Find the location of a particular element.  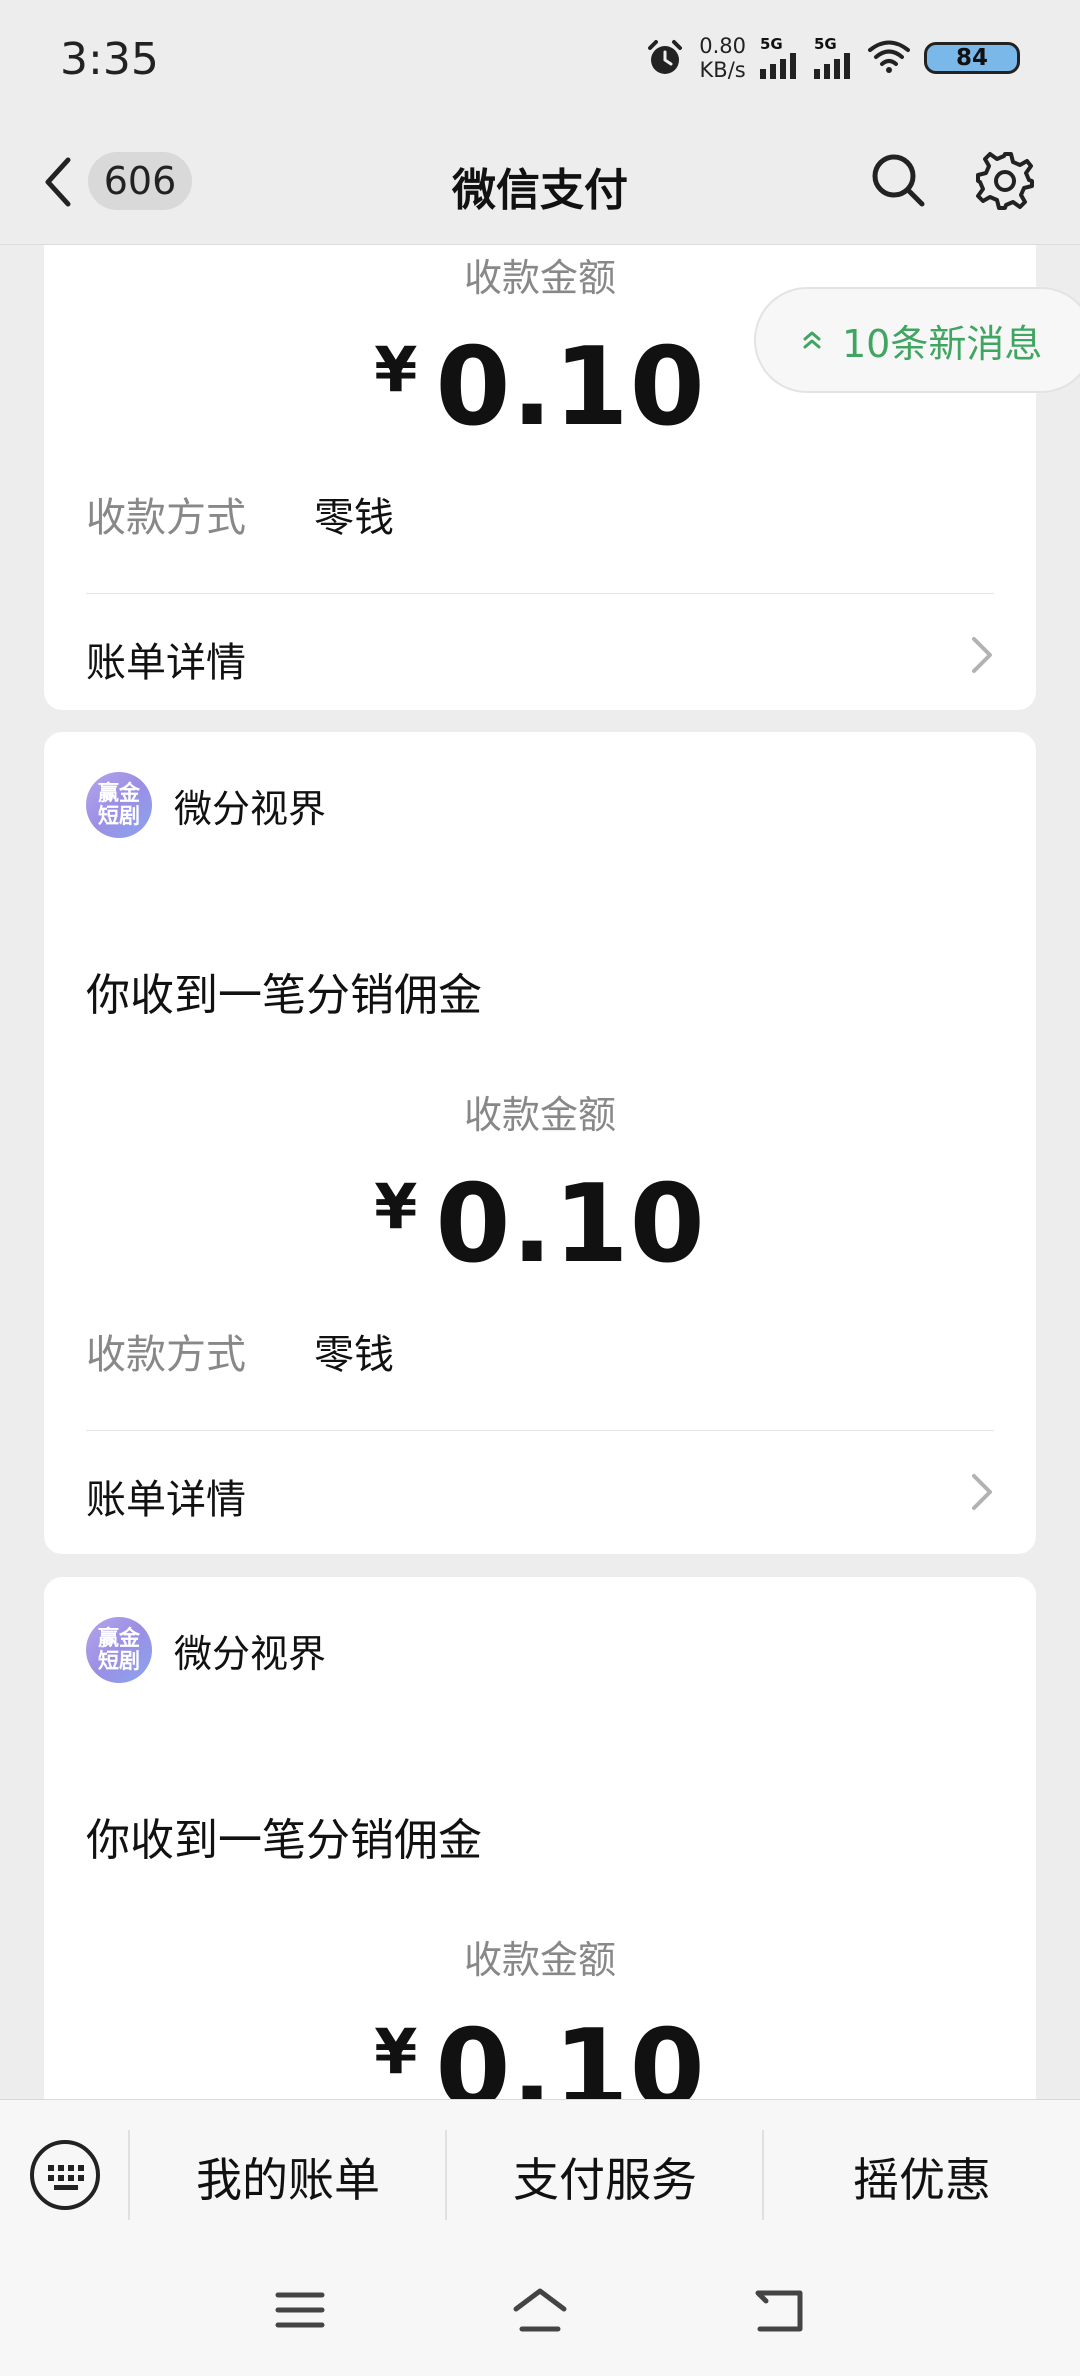

settings-button is located at coordinates (1005, 181).